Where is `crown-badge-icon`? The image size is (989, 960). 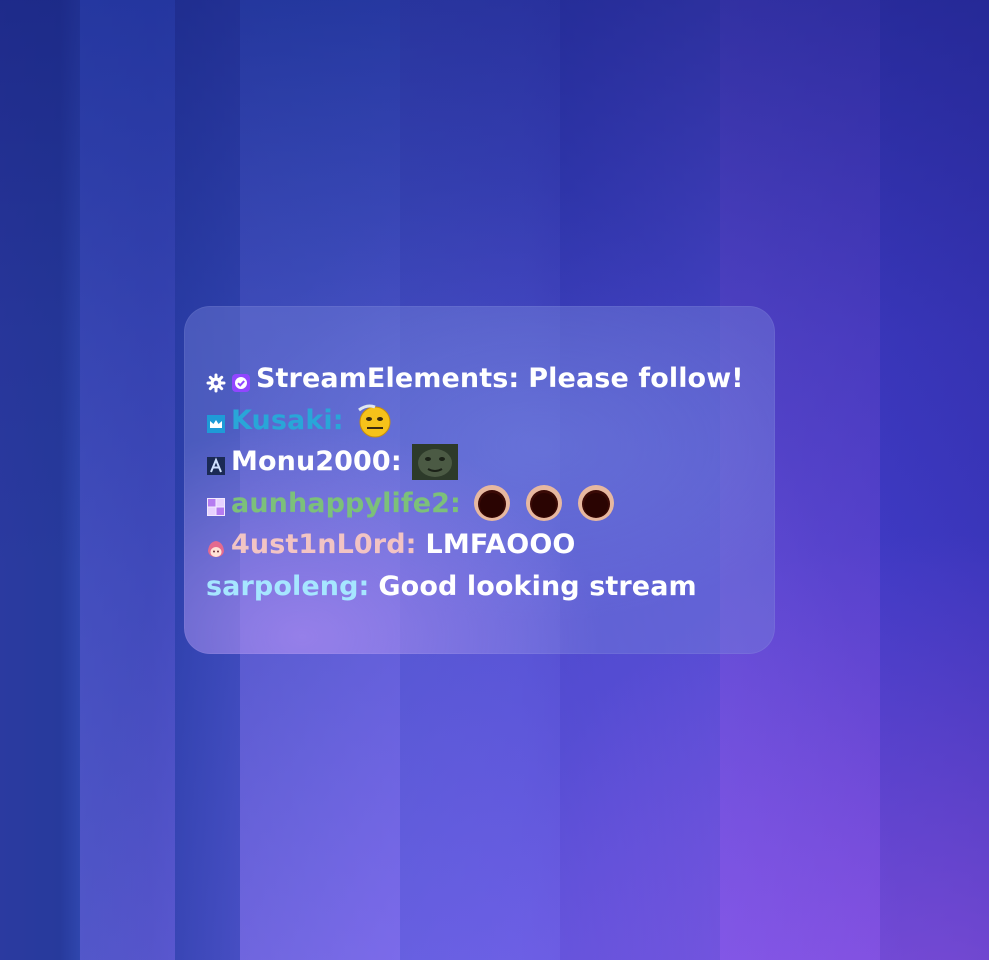 crown-badge-icon is located at coordinates (216, 422).